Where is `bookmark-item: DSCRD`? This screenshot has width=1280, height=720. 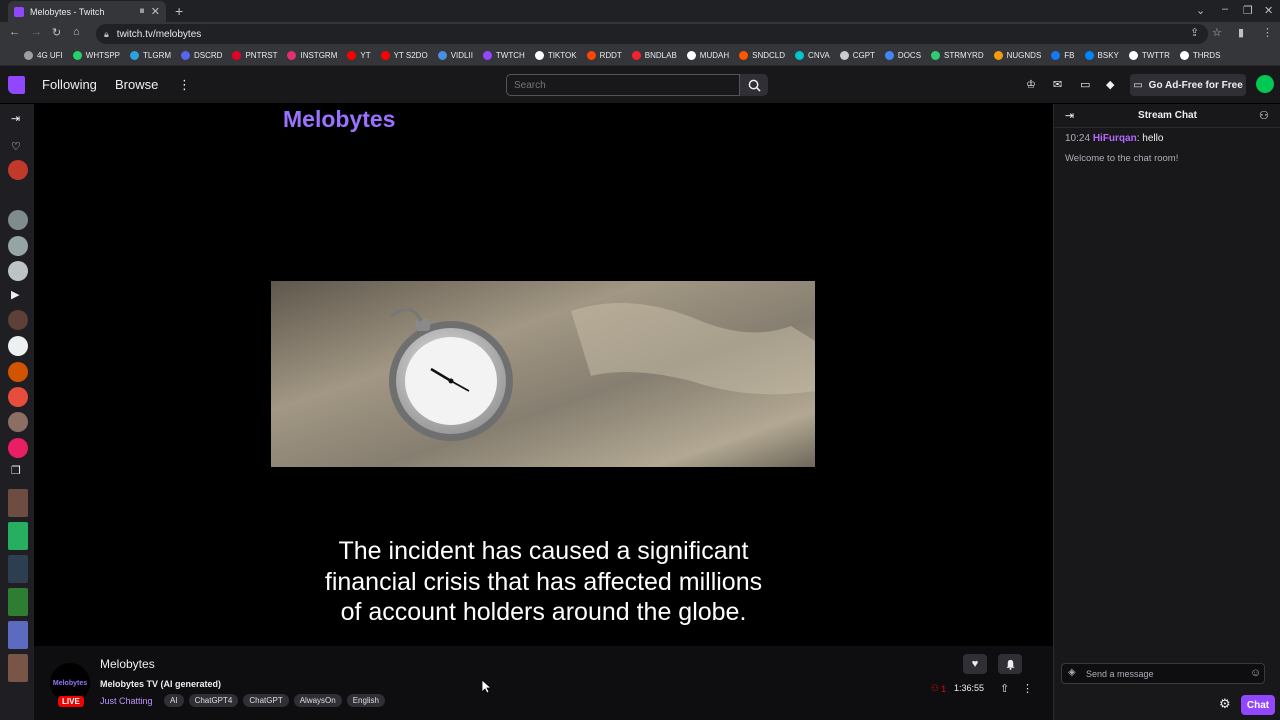
bookmark-item: DSCRD is located at coordinates (201, 55).